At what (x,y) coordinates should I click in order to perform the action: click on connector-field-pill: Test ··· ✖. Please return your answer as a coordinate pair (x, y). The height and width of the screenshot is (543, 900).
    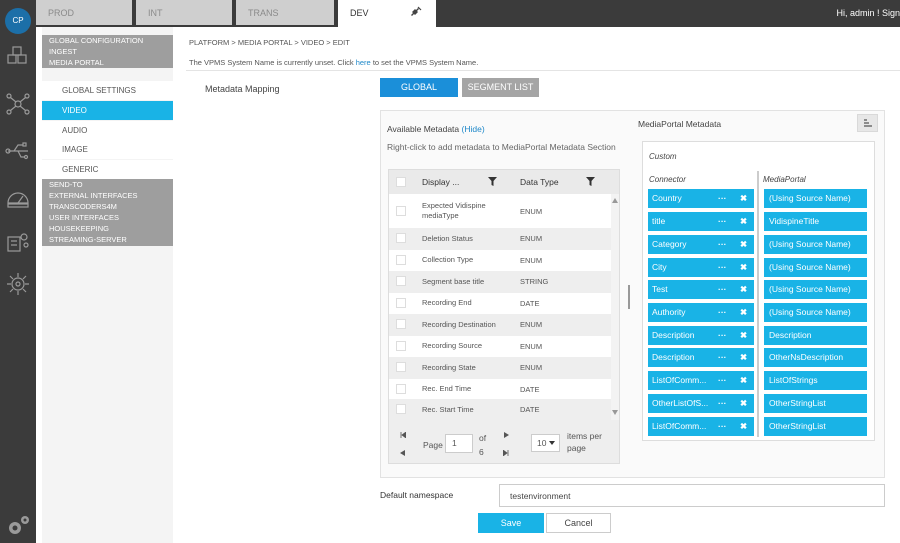
    Looking at the image, I should click on (701, 289).